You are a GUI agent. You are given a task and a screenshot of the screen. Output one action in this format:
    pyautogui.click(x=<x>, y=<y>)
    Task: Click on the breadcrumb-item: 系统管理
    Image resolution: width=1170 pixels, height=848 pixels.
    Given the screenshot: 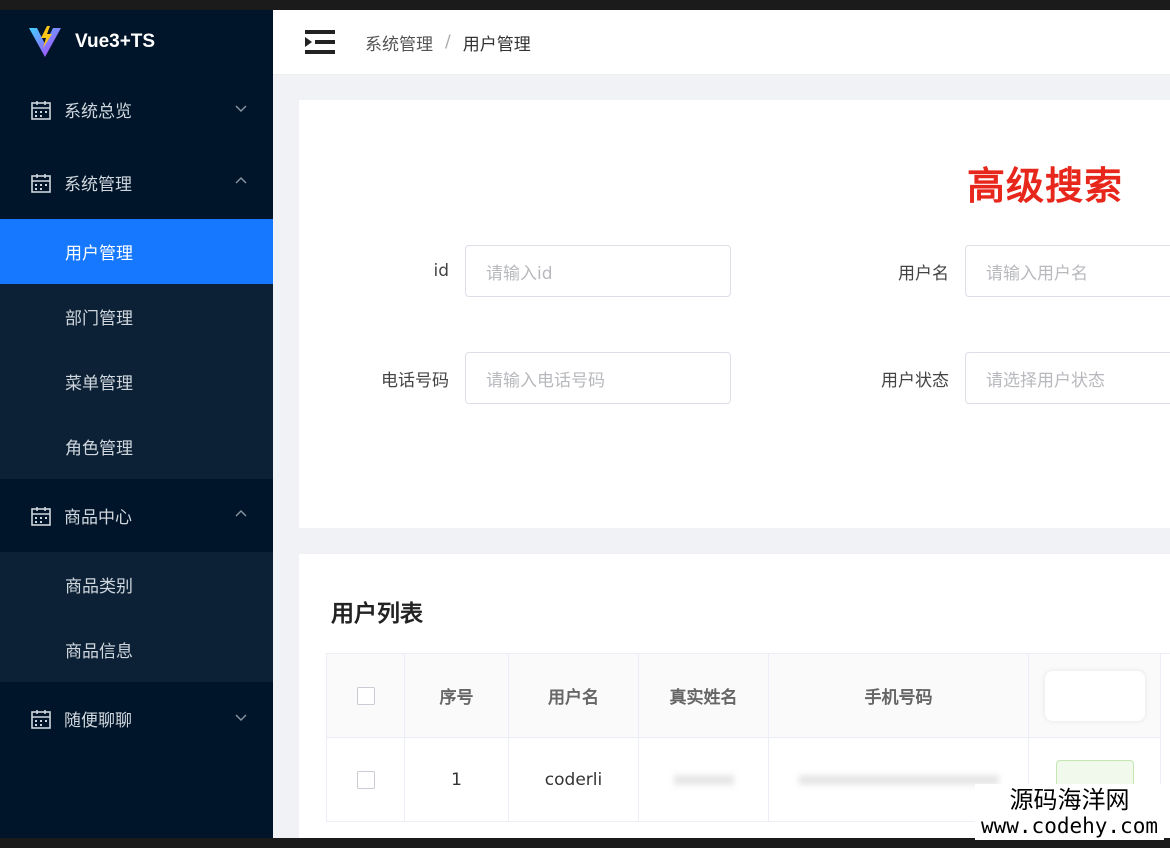 What is the action you would take?
    pyautogui.click(x=399, y=42)
    